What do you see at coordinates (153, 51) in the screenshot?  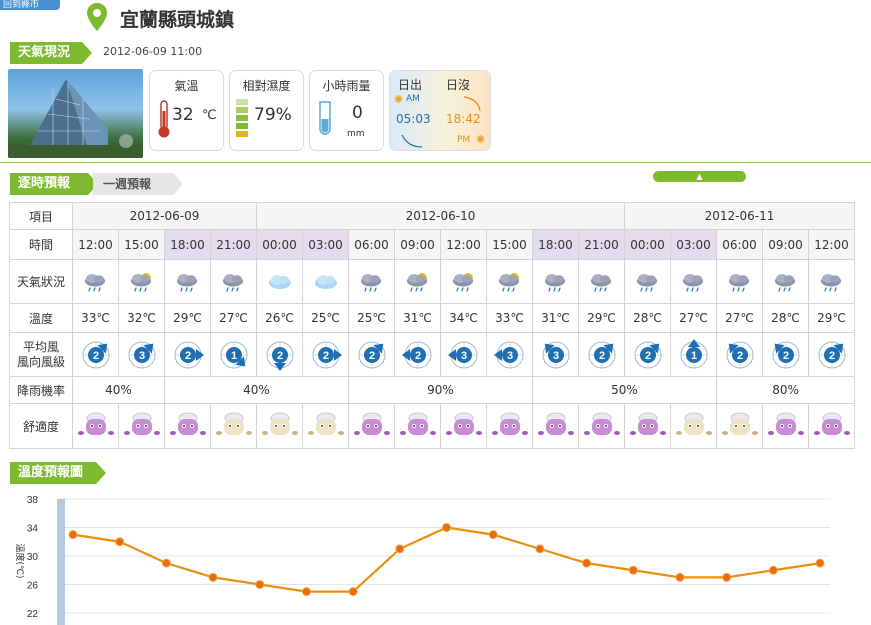 I see `observation-time: 2012-06-09 11:00` at bounding box center [153, 51].